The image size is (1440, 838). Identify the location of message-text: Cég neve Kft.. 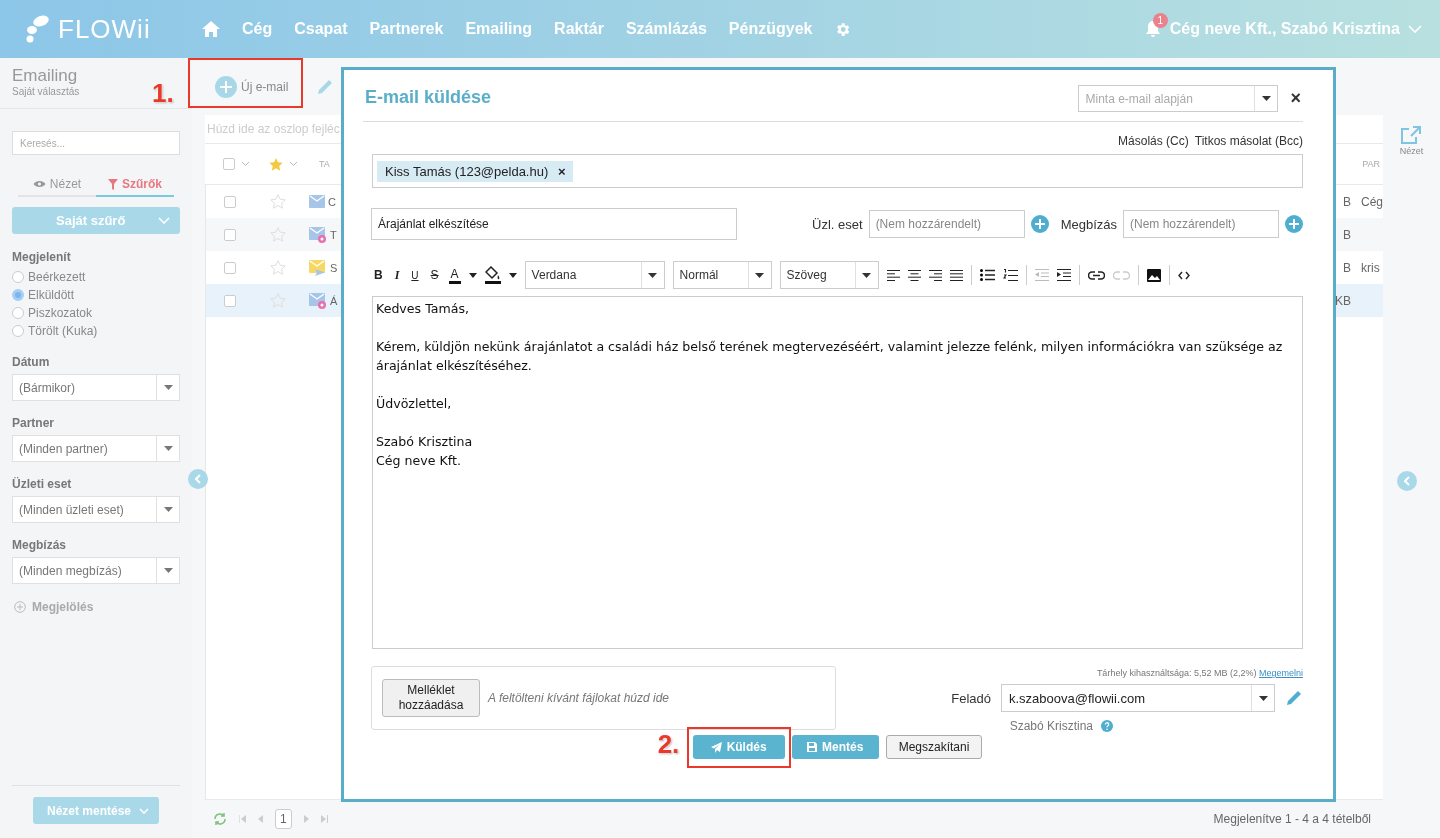
(419, 461).